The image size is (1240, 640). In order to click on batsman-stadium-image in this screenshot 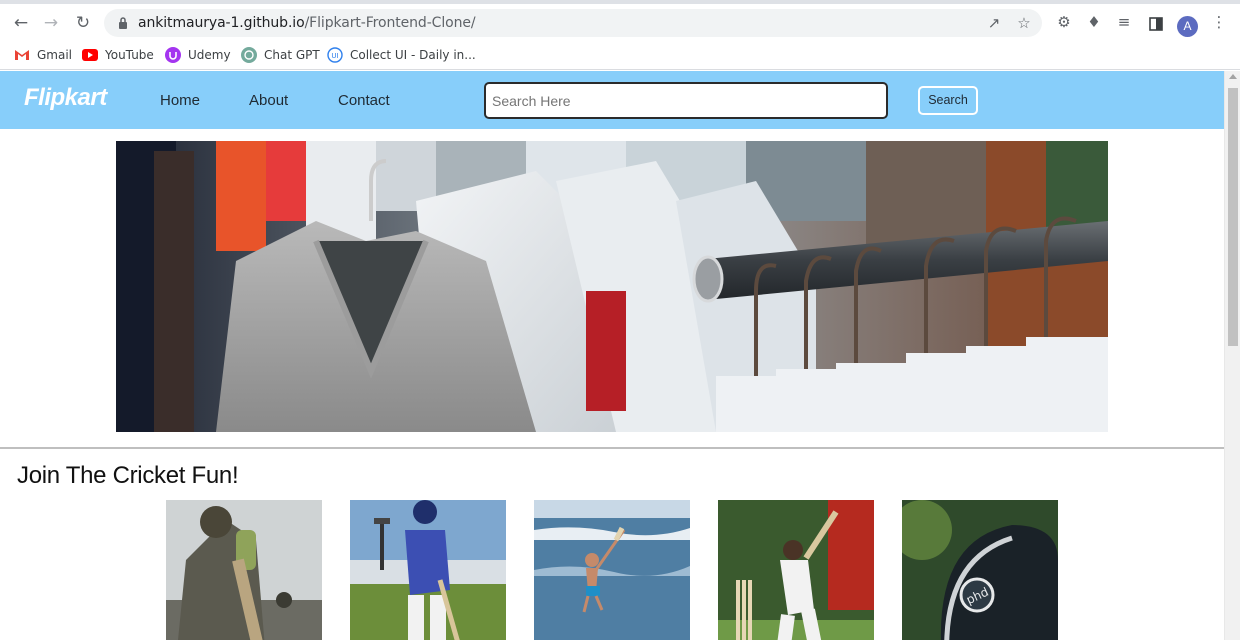, I will do `click(428, 570)`.